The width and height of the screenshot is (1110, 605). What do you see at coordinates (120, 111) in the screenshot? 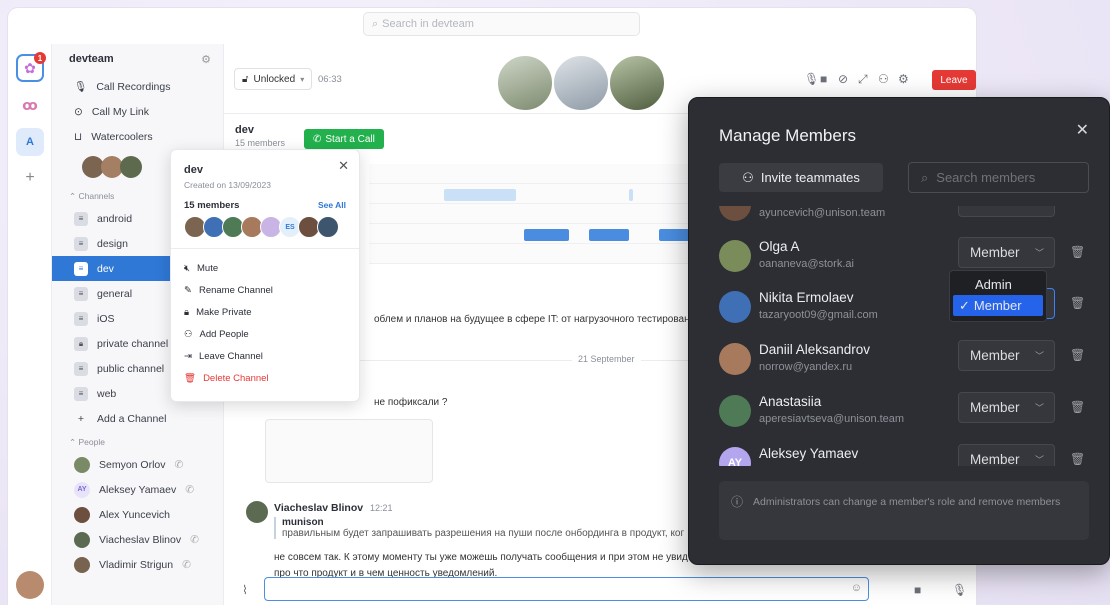
I see `sidebar-item-label: Call My Link` at bounding box center [120, 111].